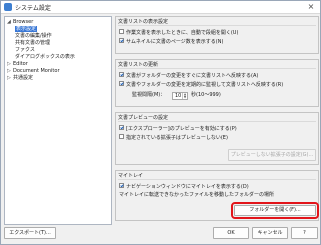 Image resolution: width=321 pixels, height=245 pixels. Describe the element at coordinates (275, 210) in the screenshot. I see `callout-highlight` at that location.